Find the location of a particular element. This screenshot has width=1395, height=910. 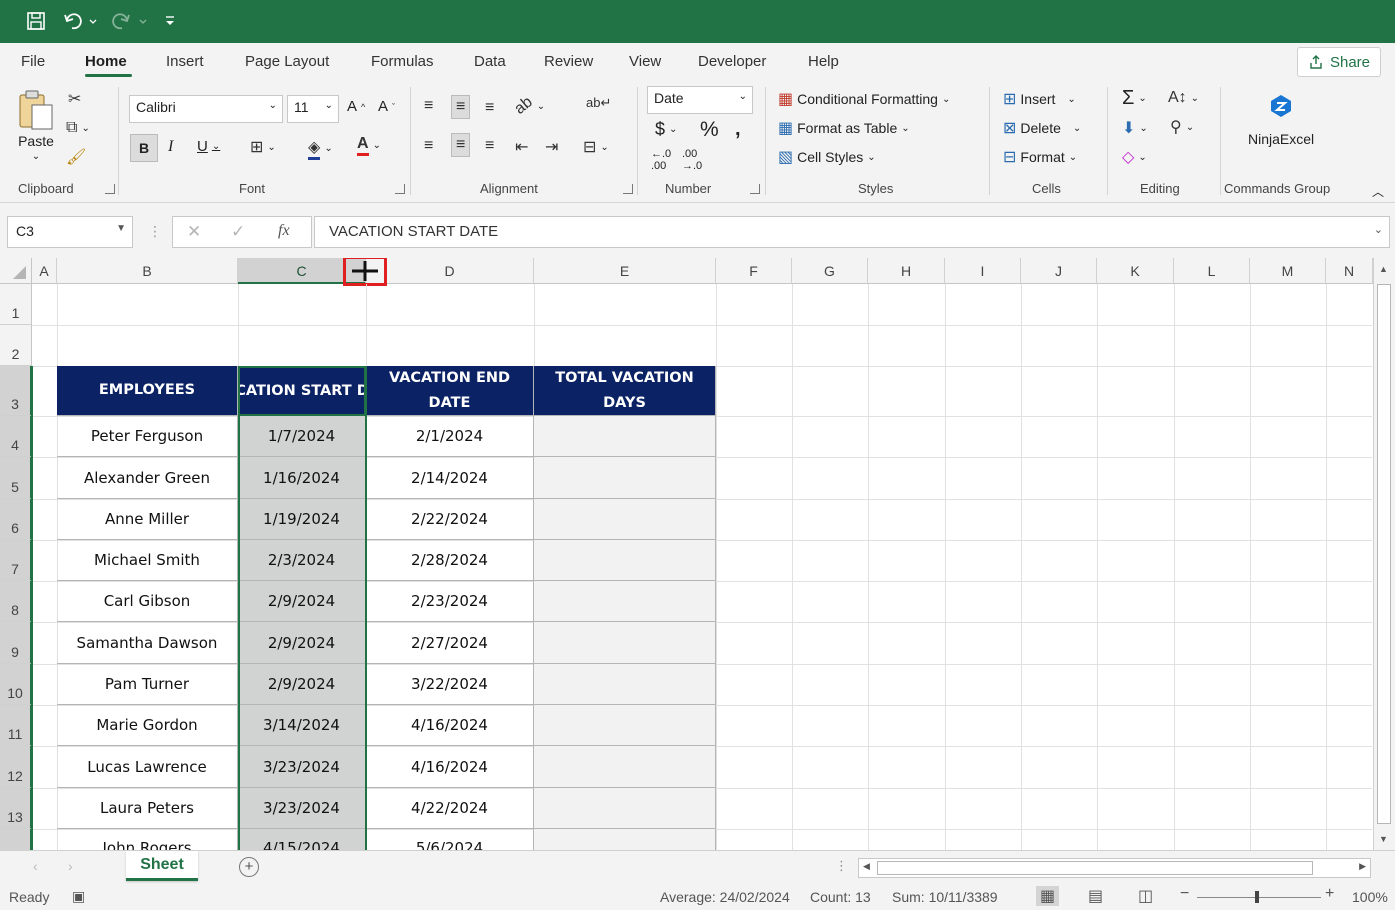

tab-review: Review is located at coordinates (568, 61).